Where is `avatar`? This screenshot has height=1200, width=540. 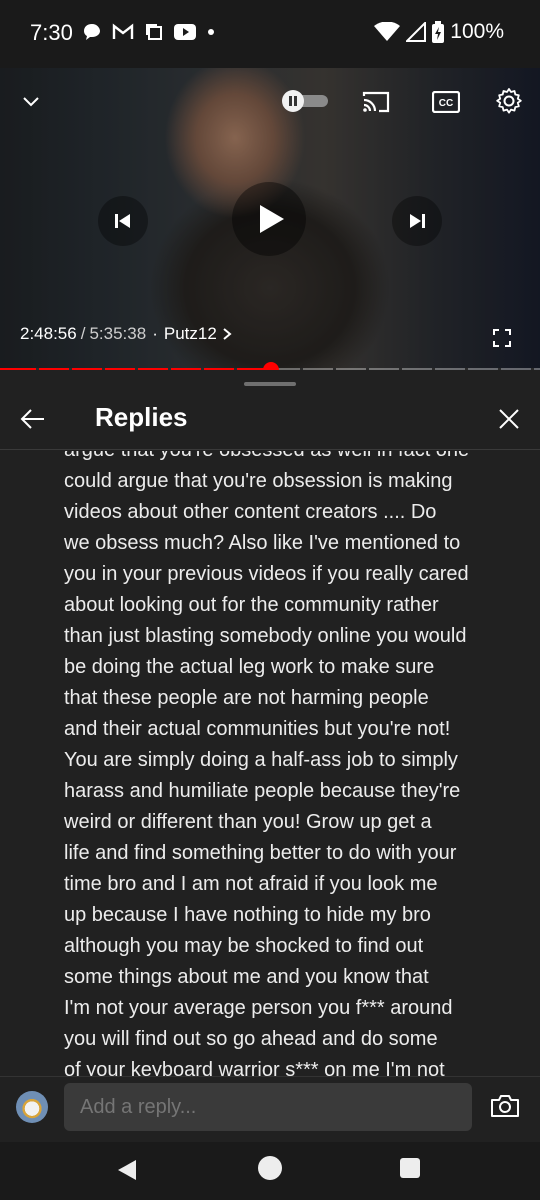
avatar is located at coordinates (32, 1107).